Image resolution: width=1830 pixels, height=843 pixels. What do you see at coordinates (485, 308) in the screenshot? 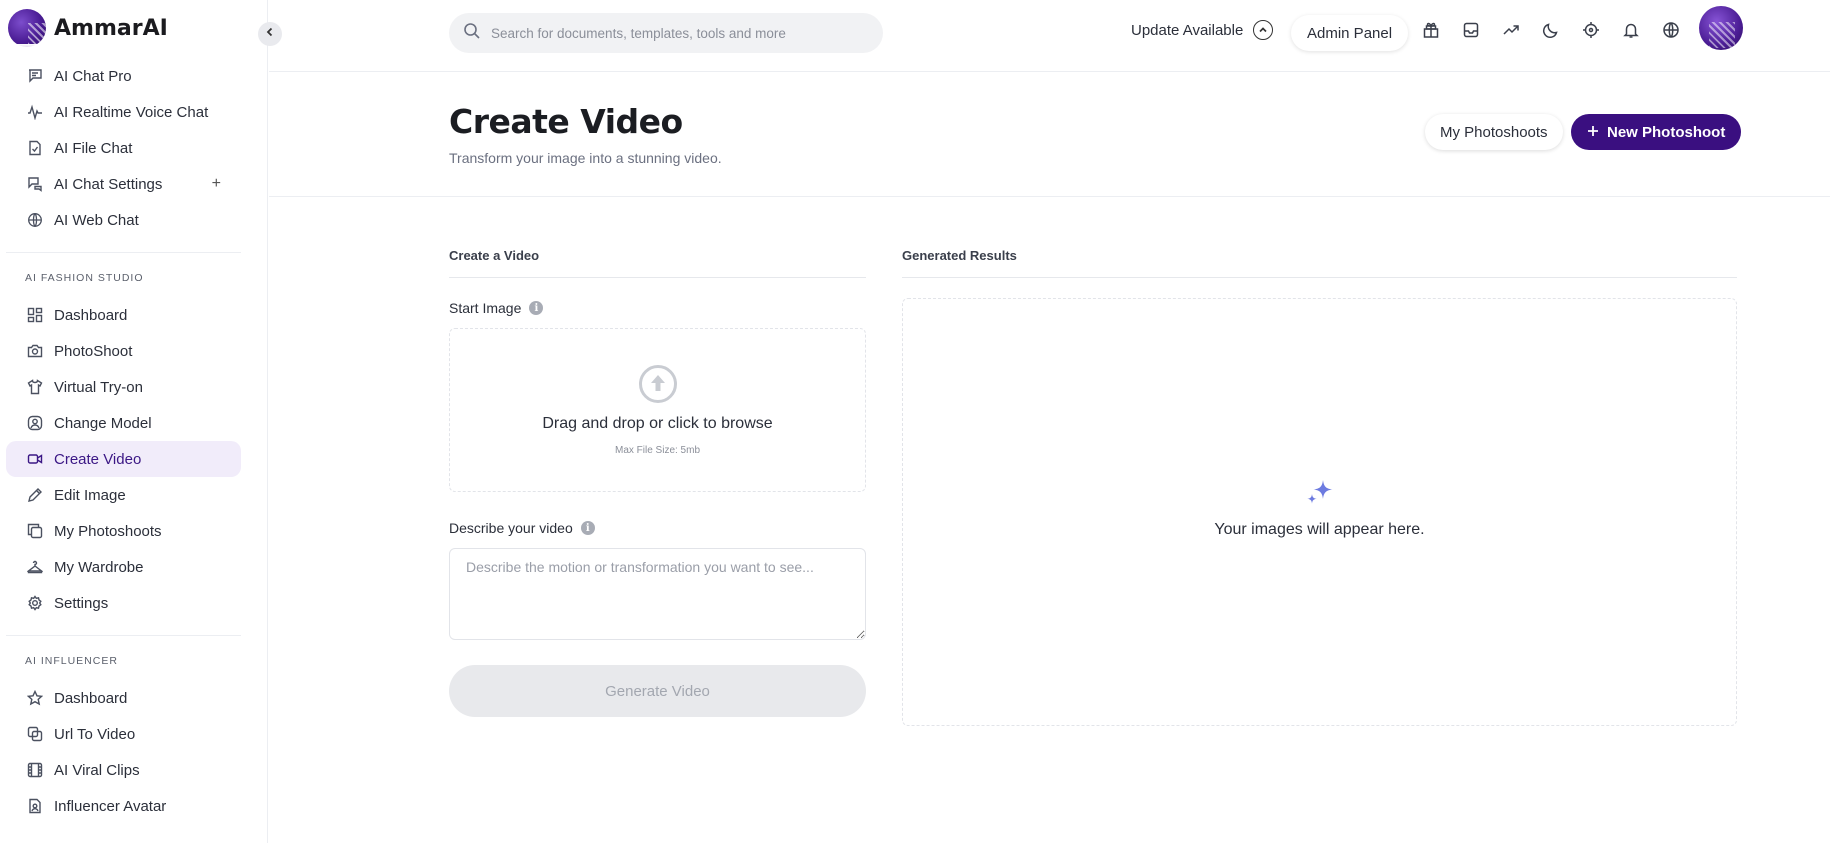
I see `start-image-label-text: Start Image` at bounding box center [485, 308].